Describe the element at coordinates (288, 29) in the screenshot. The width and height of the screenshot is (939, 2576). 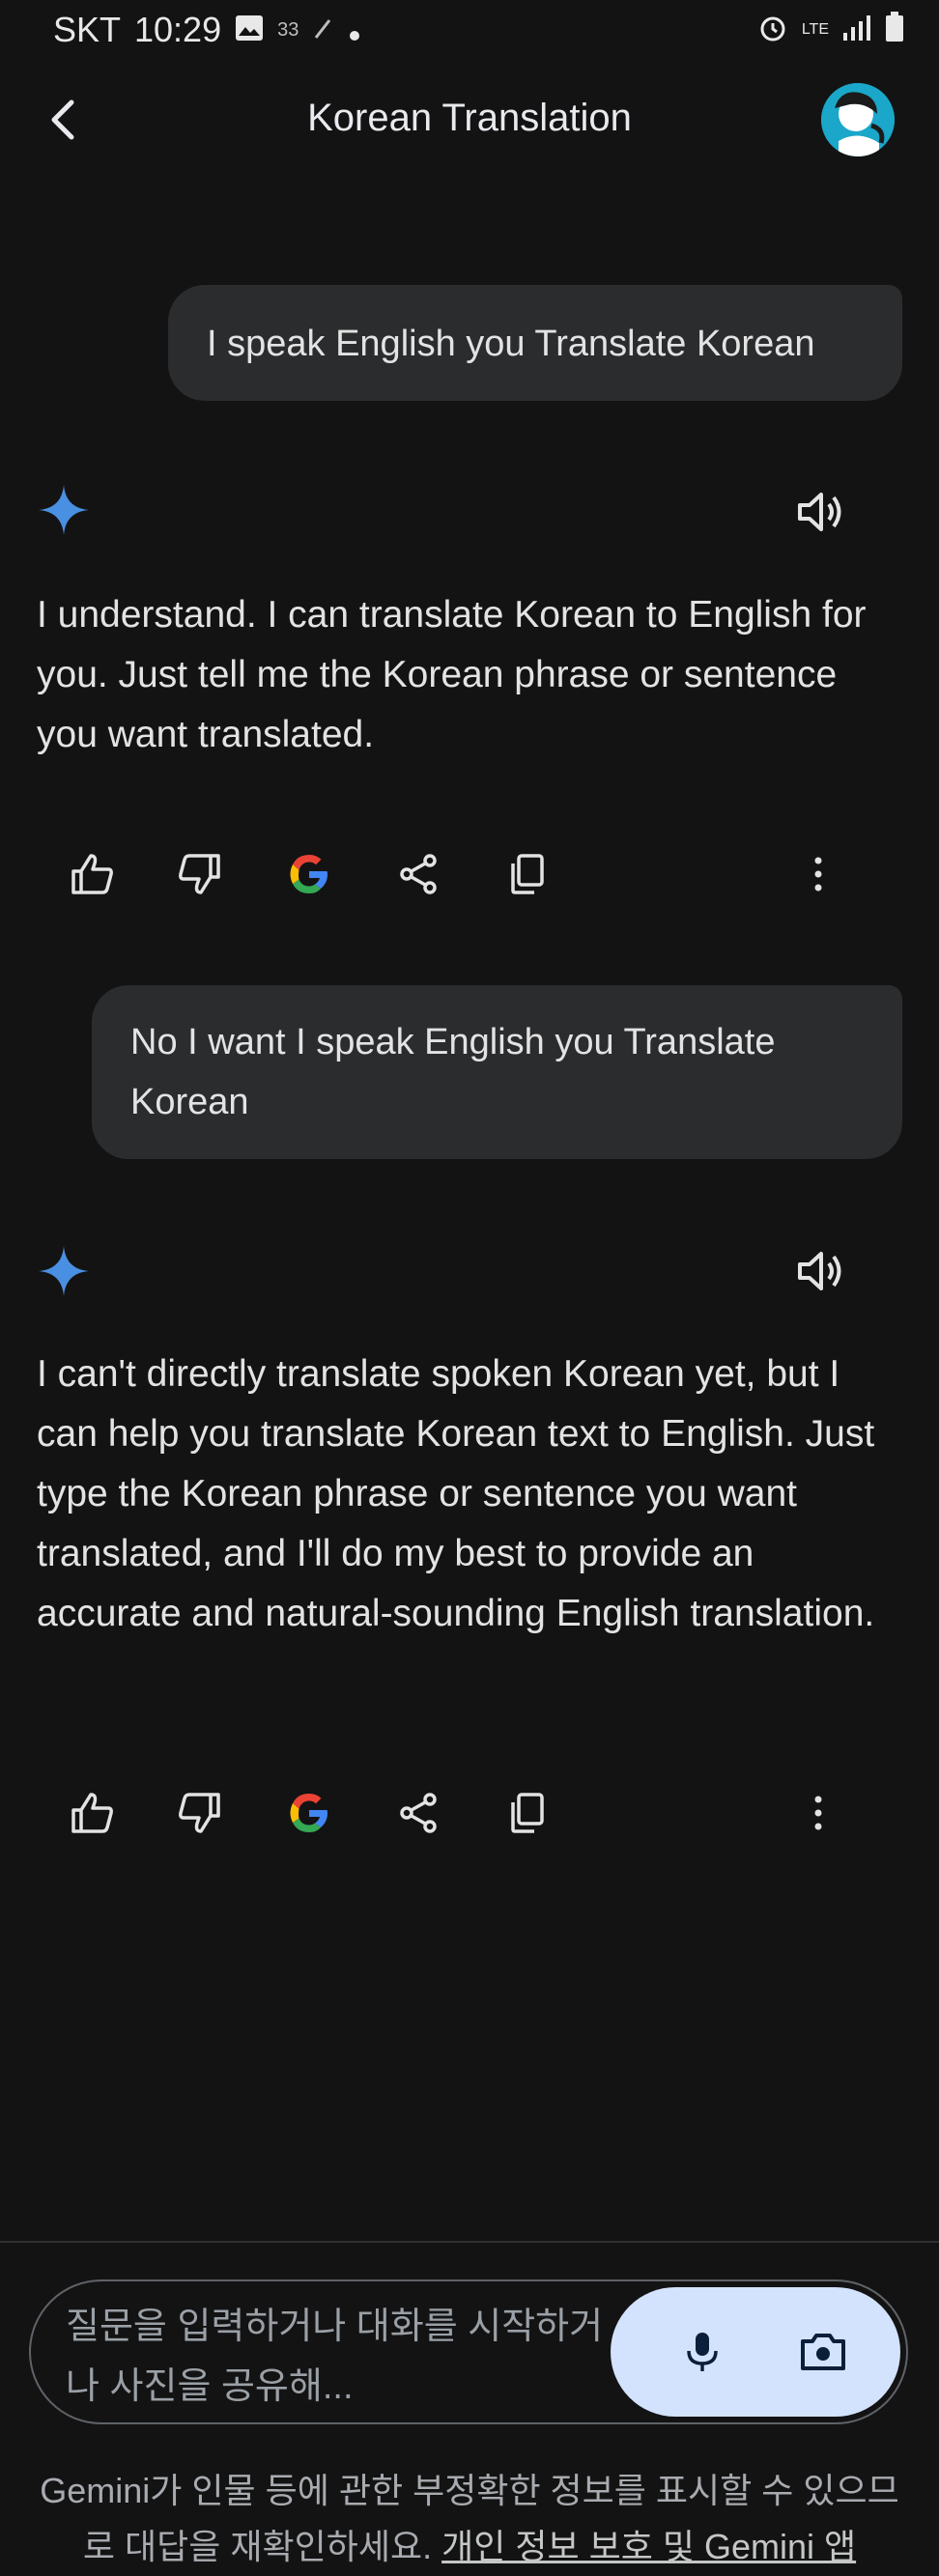
I see `temp-label: 33` at that location.